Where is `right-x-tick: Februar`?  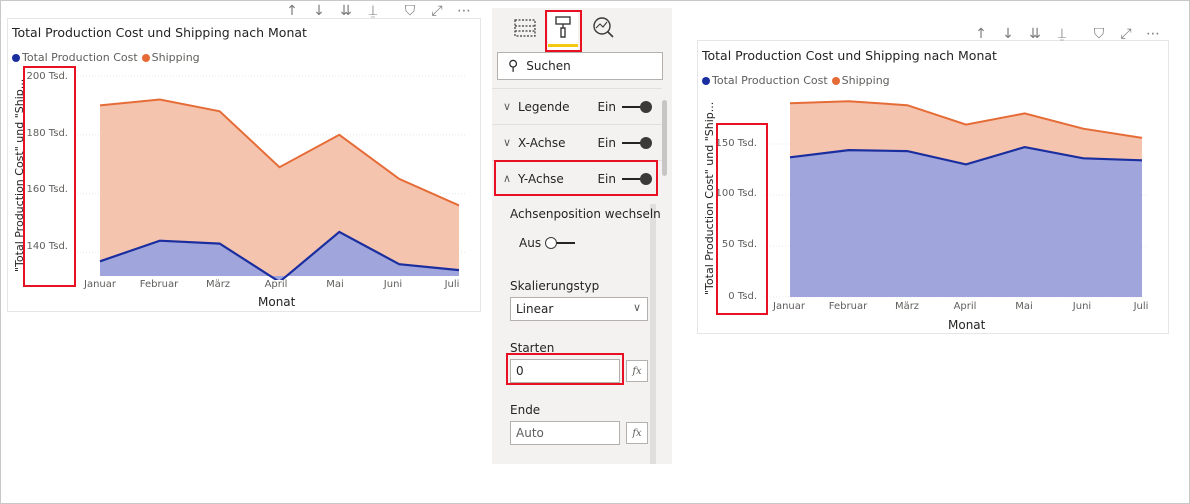
right-x-tick: Februar is located at coordinates (848, 306).